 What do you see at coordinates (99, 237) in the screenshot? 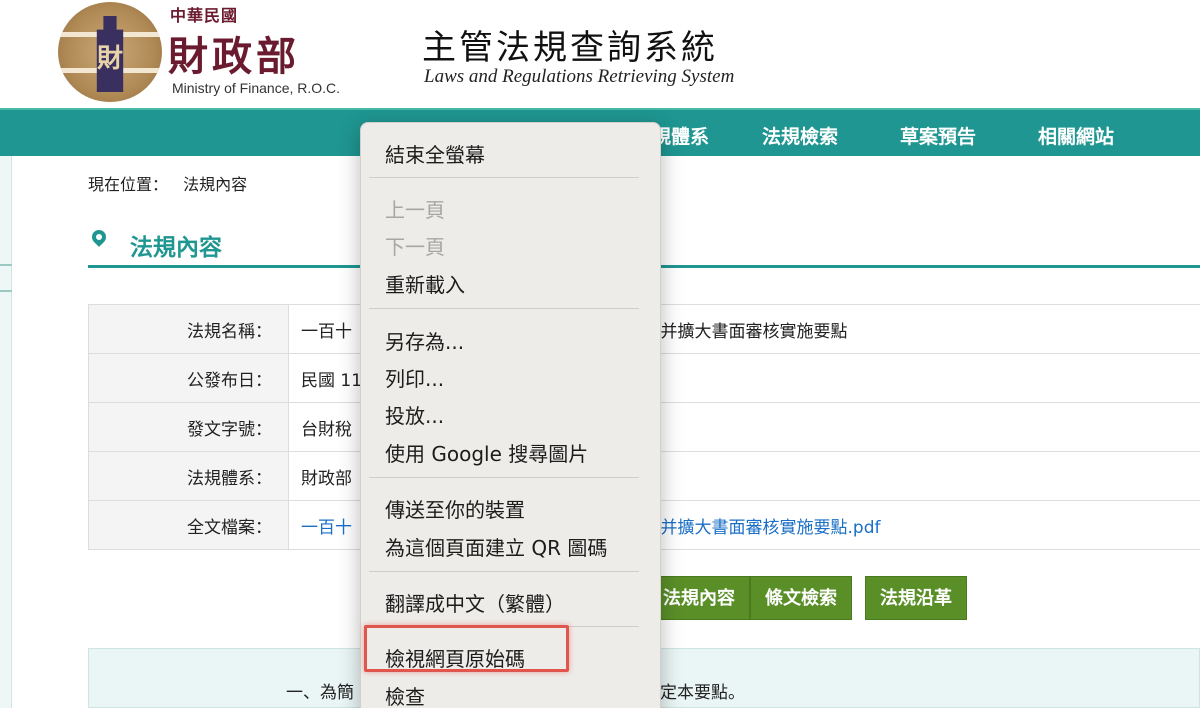
I see `location-pin-icon` at bounding box center [99, 237].